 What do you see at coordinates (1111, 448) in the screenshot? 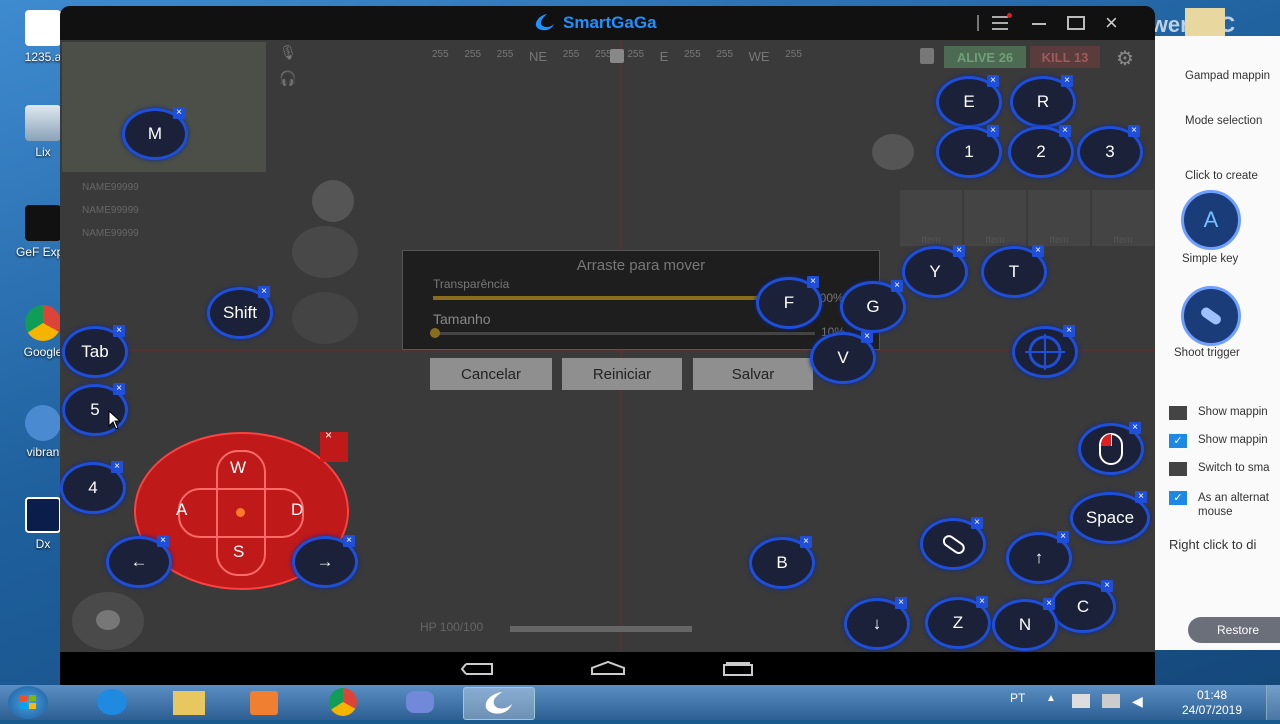
I see `mouse-key: ×` at bounding box center [1111, 448].